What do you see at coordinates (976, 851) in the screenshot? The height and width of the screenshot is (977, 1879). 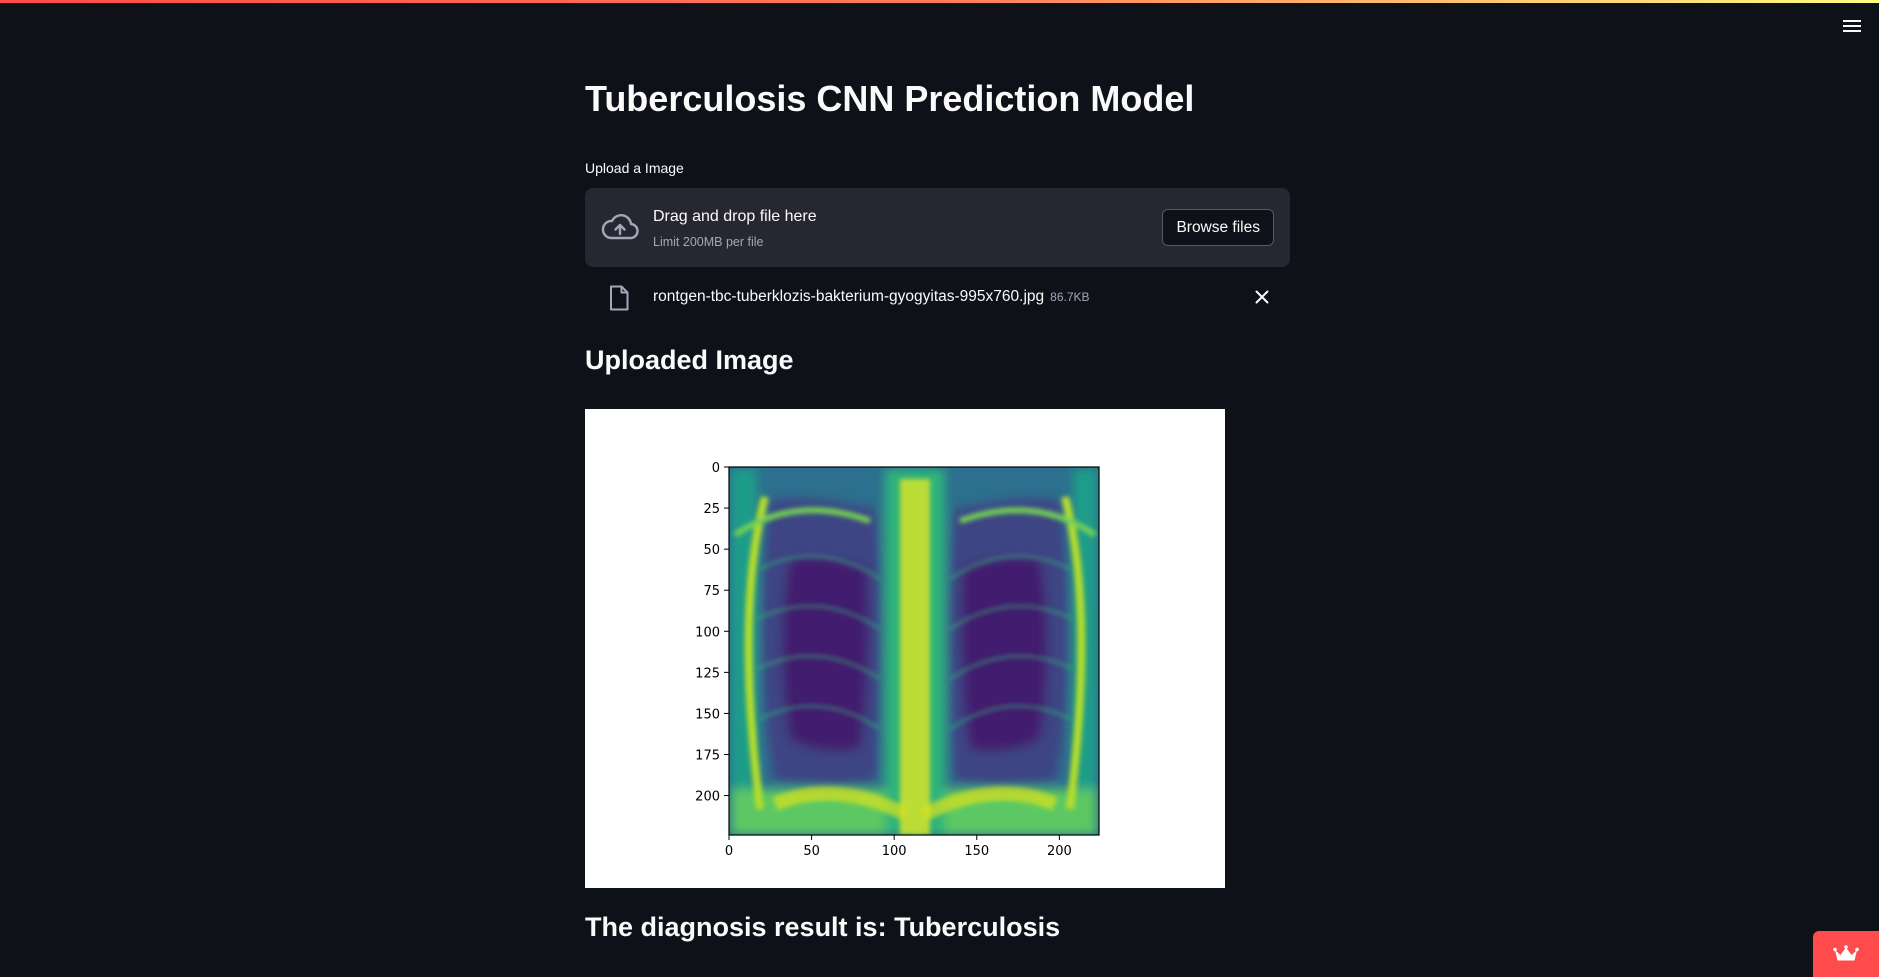 I see `x-tick-label: 150` at bounding box center [976, 851].